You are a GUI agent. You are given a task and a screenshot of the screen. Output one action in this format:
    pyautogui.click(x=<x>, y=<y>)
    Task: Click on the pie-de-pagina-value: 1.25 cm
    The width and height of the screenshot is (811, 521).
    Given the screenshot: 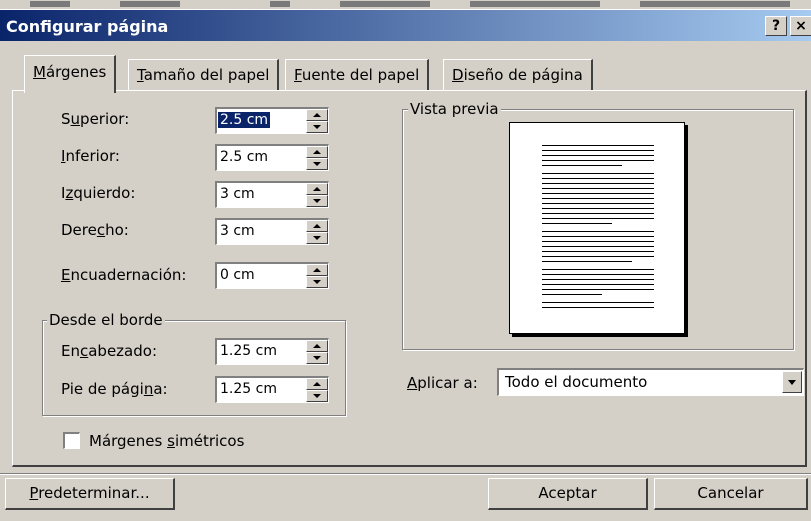 What is the action you would take?
    pyautogui.click(x=248, y=389)
    